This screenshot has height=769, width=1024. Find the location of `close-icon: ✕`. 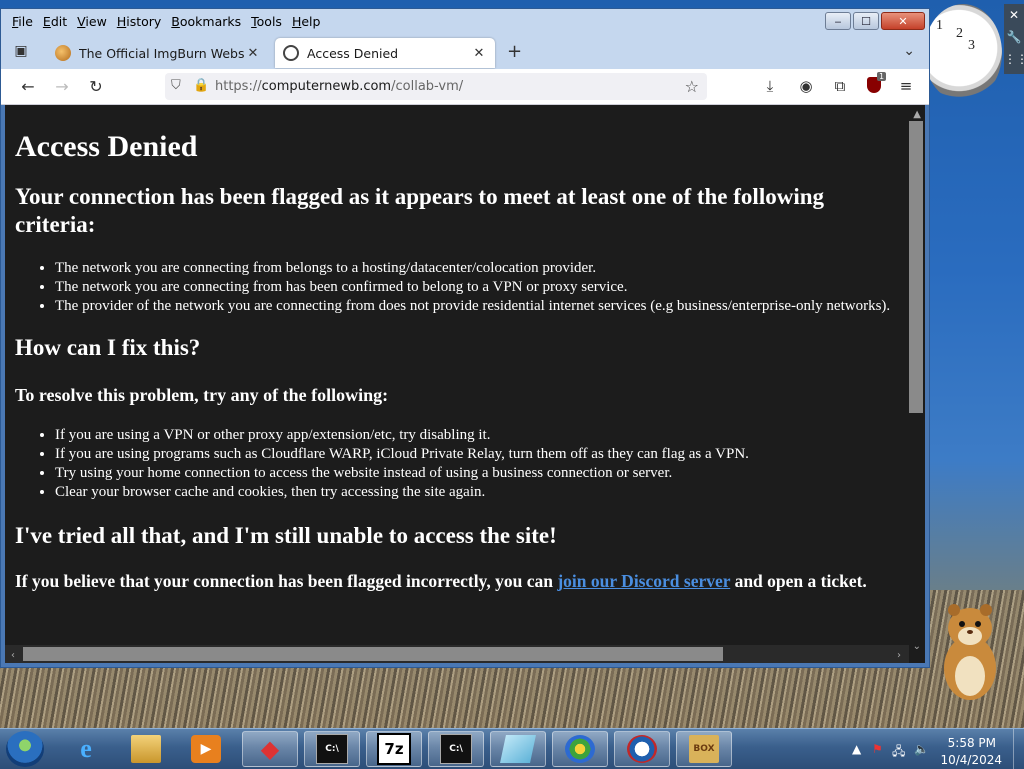

close-icon: ✕ is located at coordinates (1014, 15).